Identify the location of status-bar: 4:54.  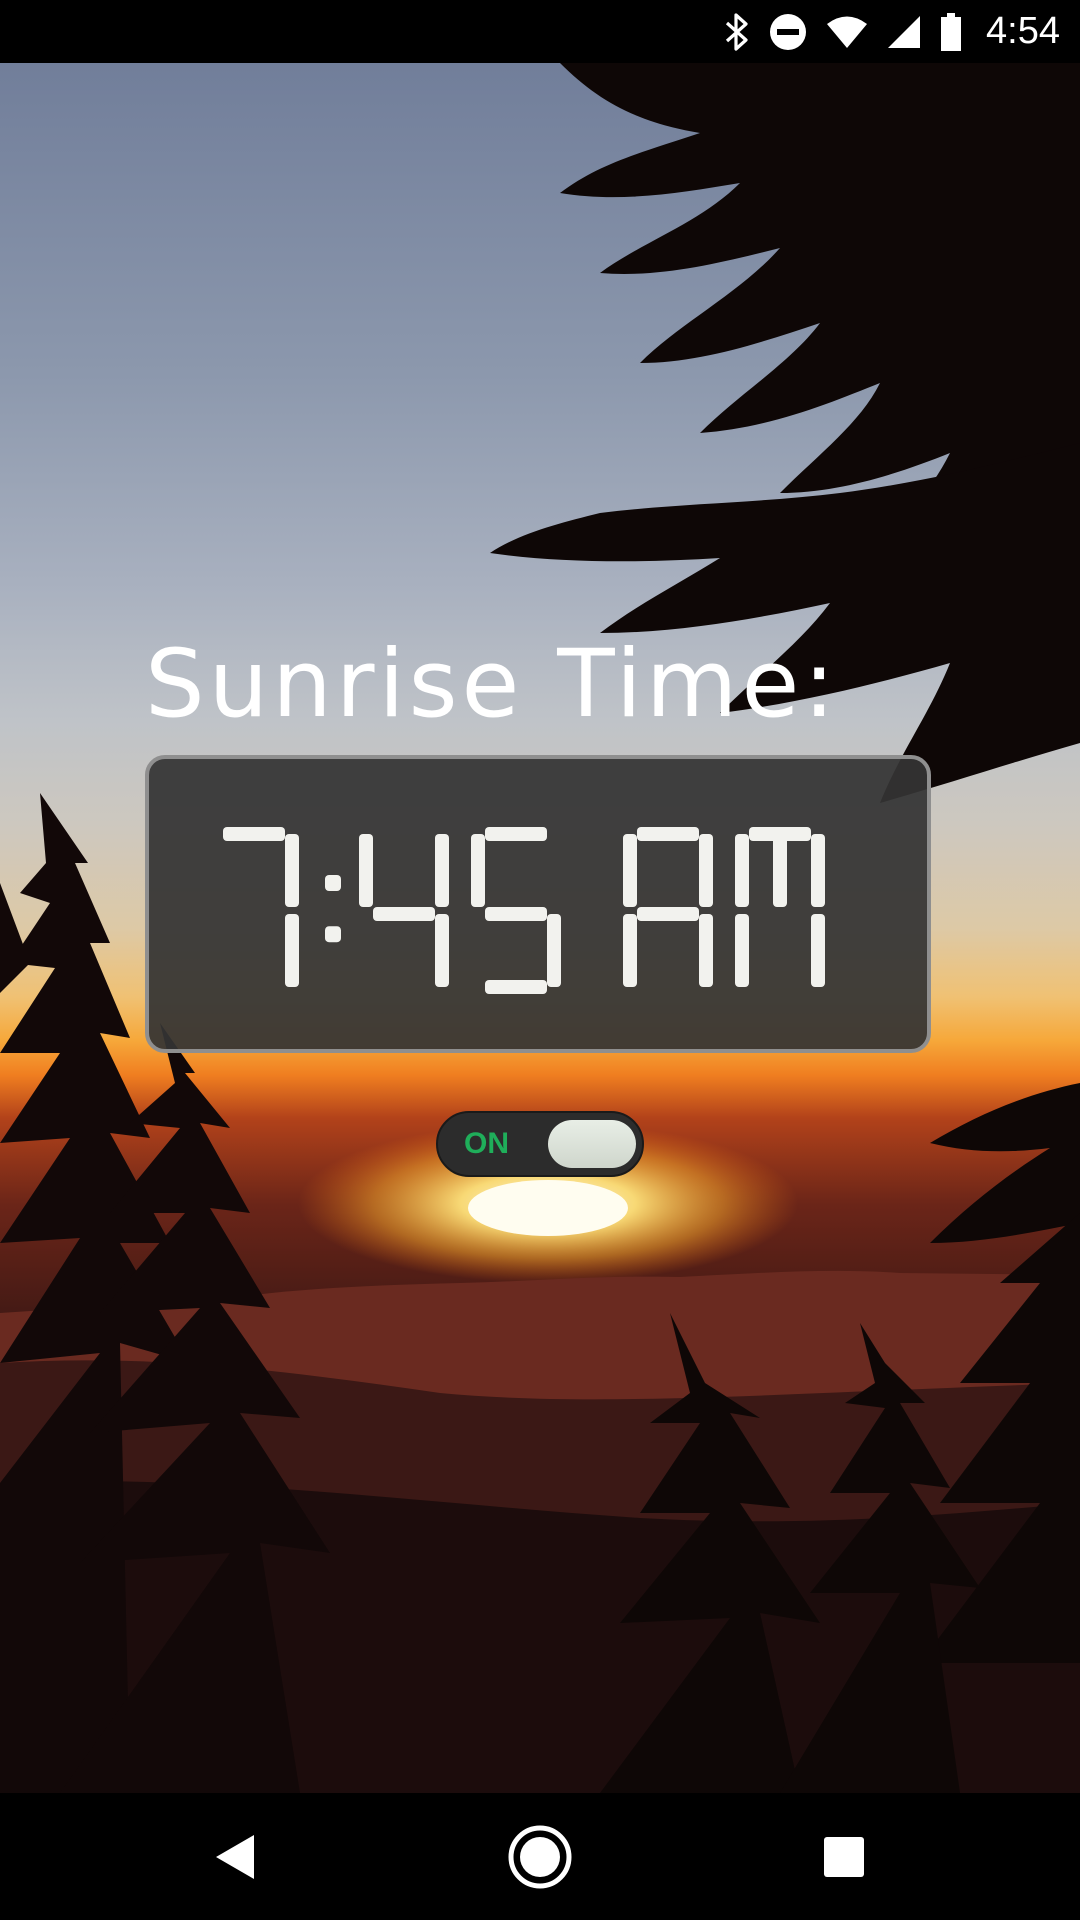
(540, 31).